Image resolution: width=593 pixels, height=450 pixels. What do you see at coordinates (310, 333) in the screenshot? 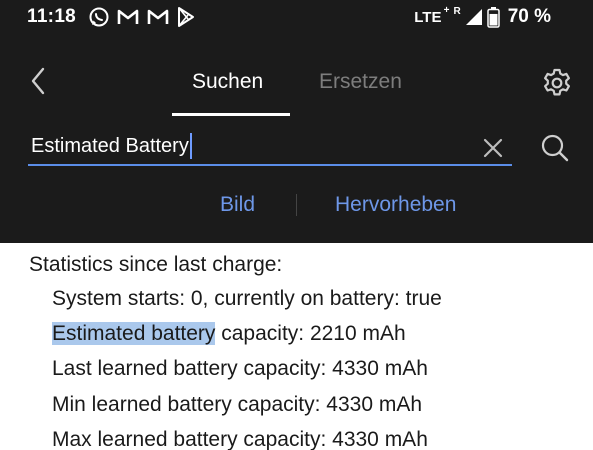
I see `doc-line-rest: capacity: 2210 mAh` at bounding box center [310, 333].